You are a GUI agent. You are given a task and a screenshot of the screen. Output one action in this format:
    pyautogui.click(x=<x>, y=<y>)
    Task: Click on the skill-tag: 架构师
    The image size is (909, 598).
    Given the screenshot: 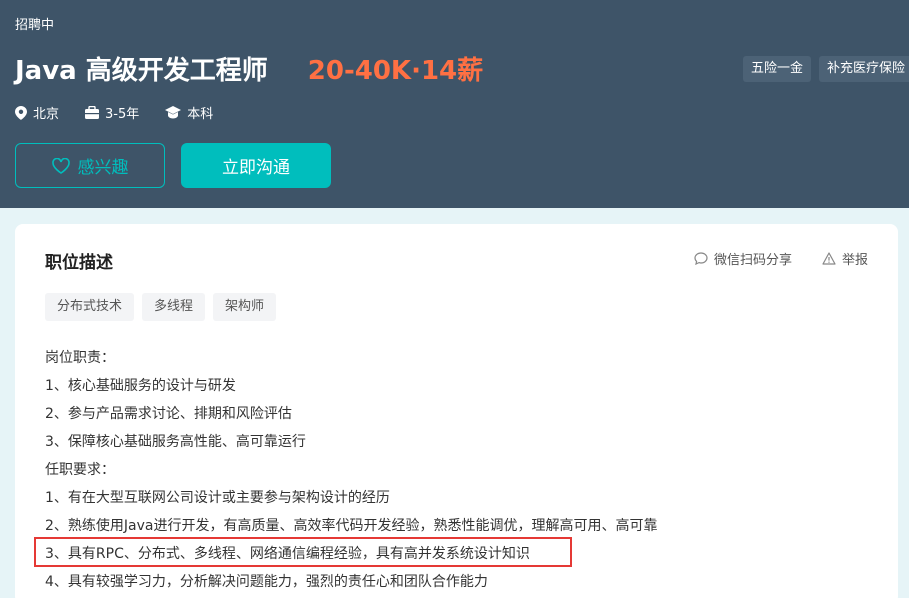 What is the action you would take?
    pyautogui.click(x=245, y=307)
    